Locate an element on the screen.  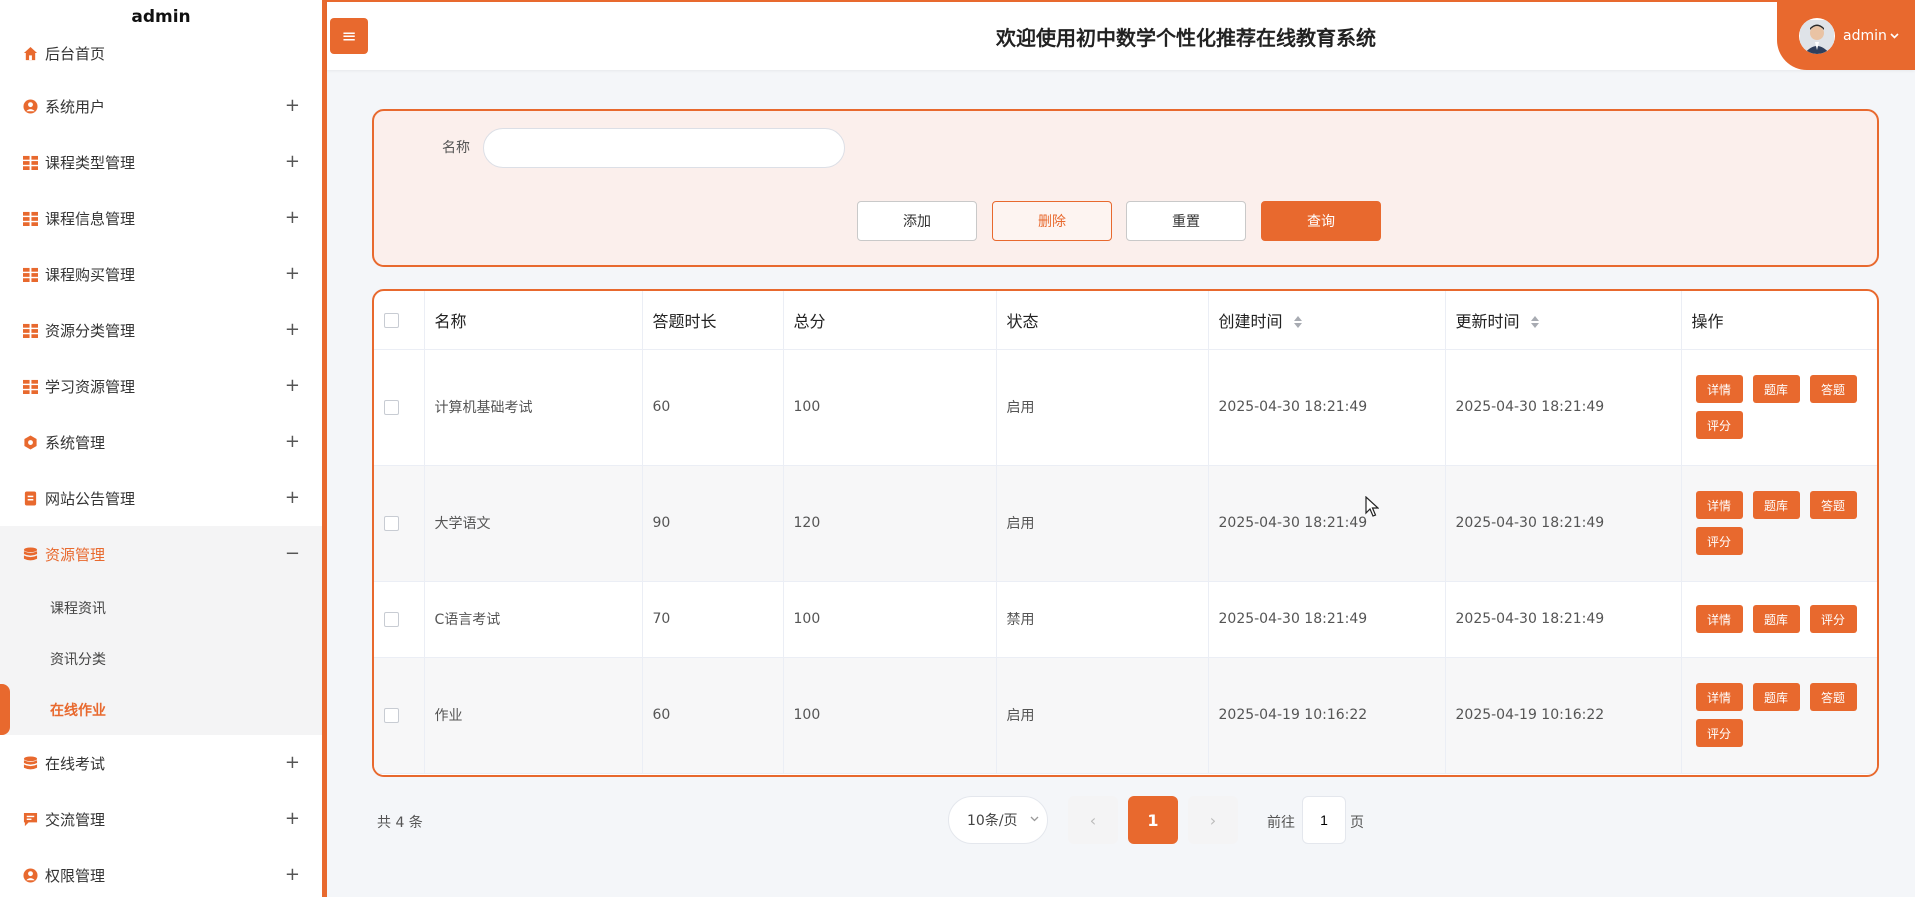
user-menu: admin is located at coordinates (1846, 36).